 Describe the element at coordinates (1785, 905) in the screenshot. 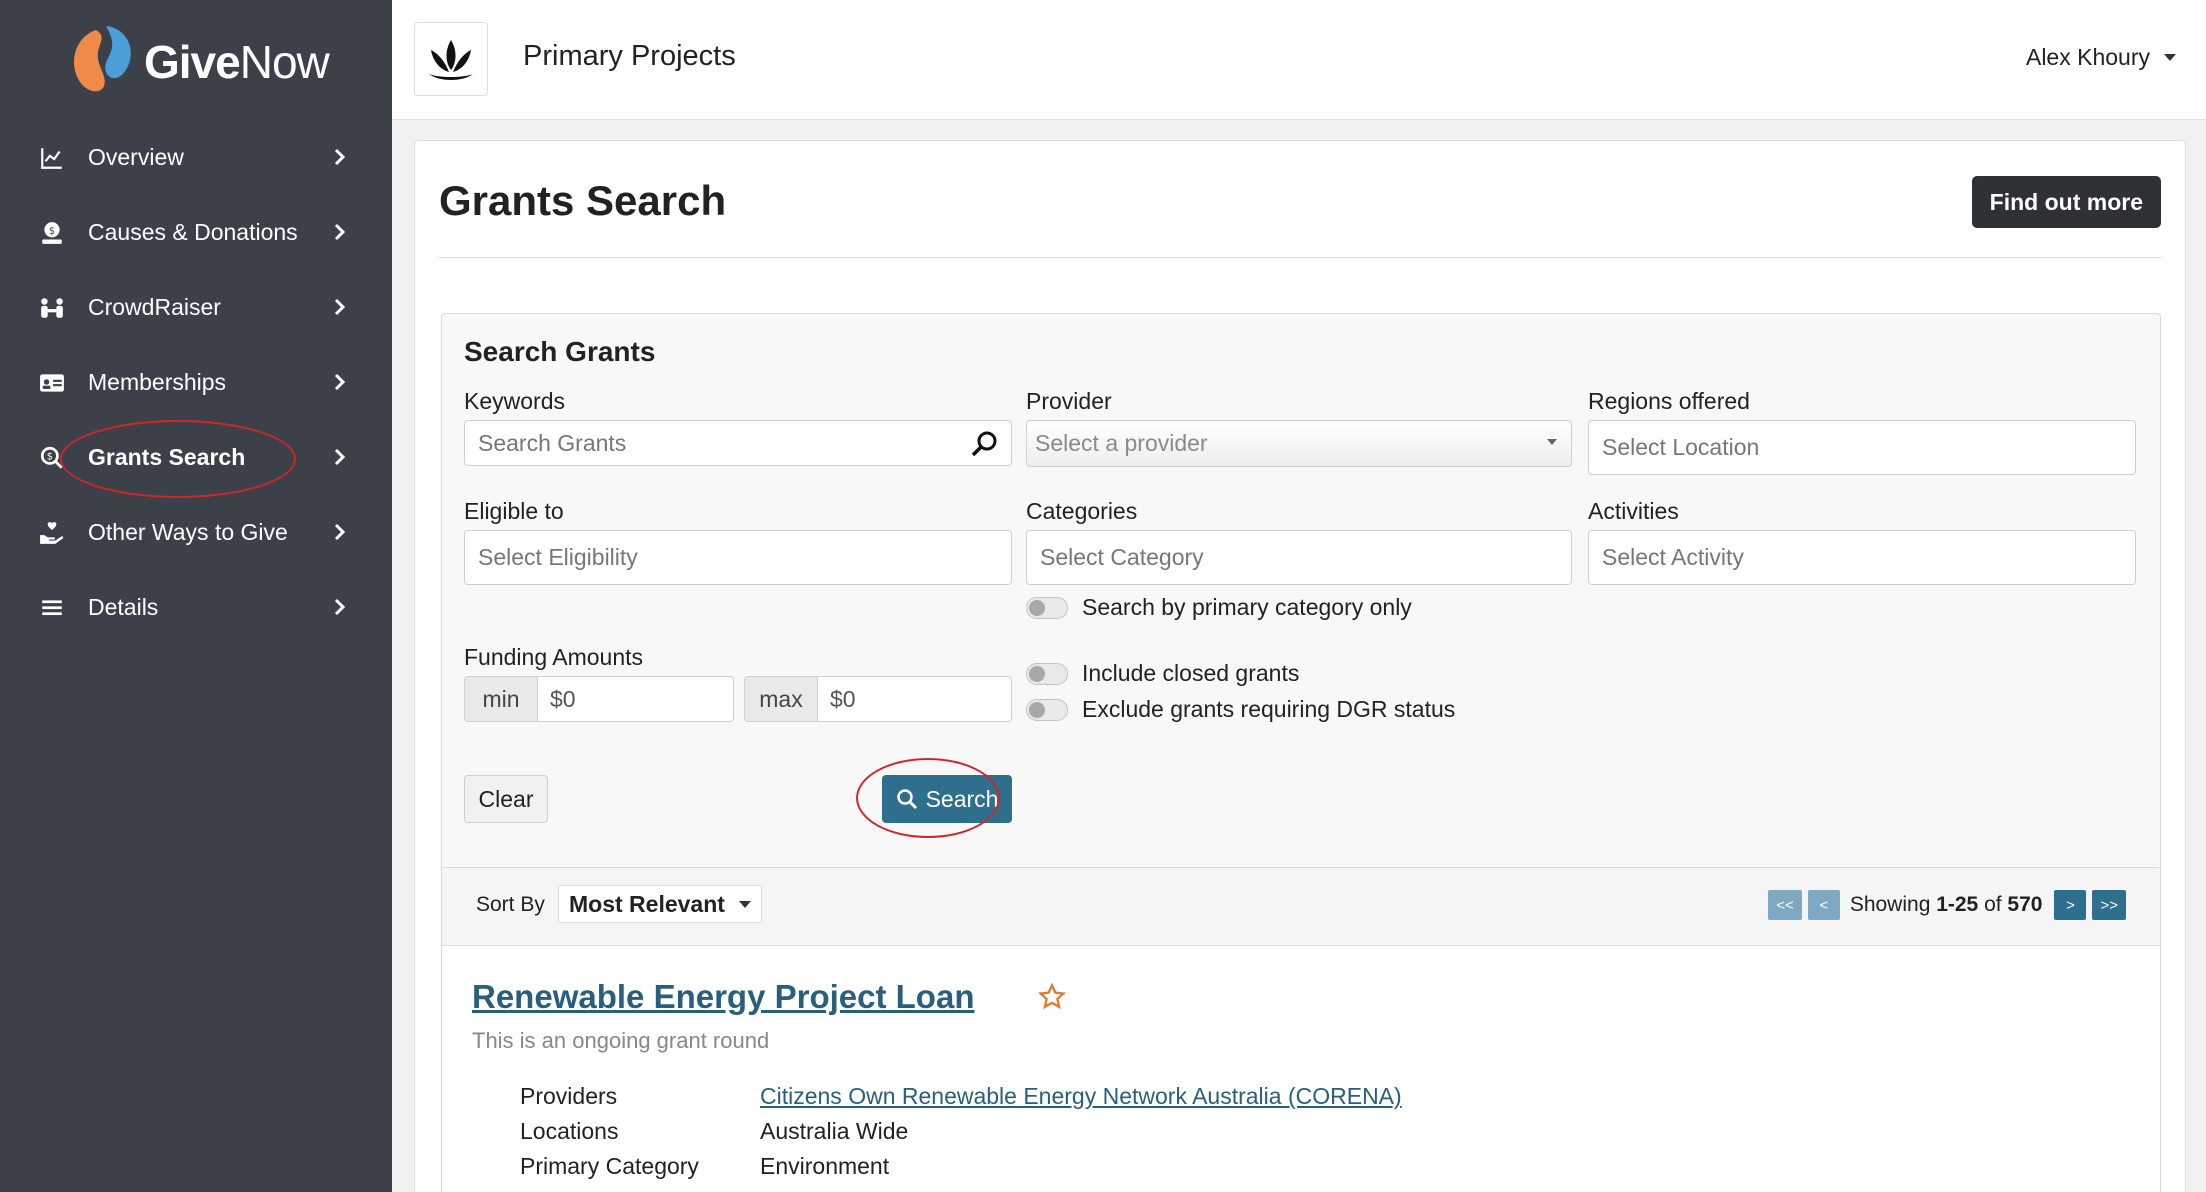

I see `first-page-button: <<` at that location.